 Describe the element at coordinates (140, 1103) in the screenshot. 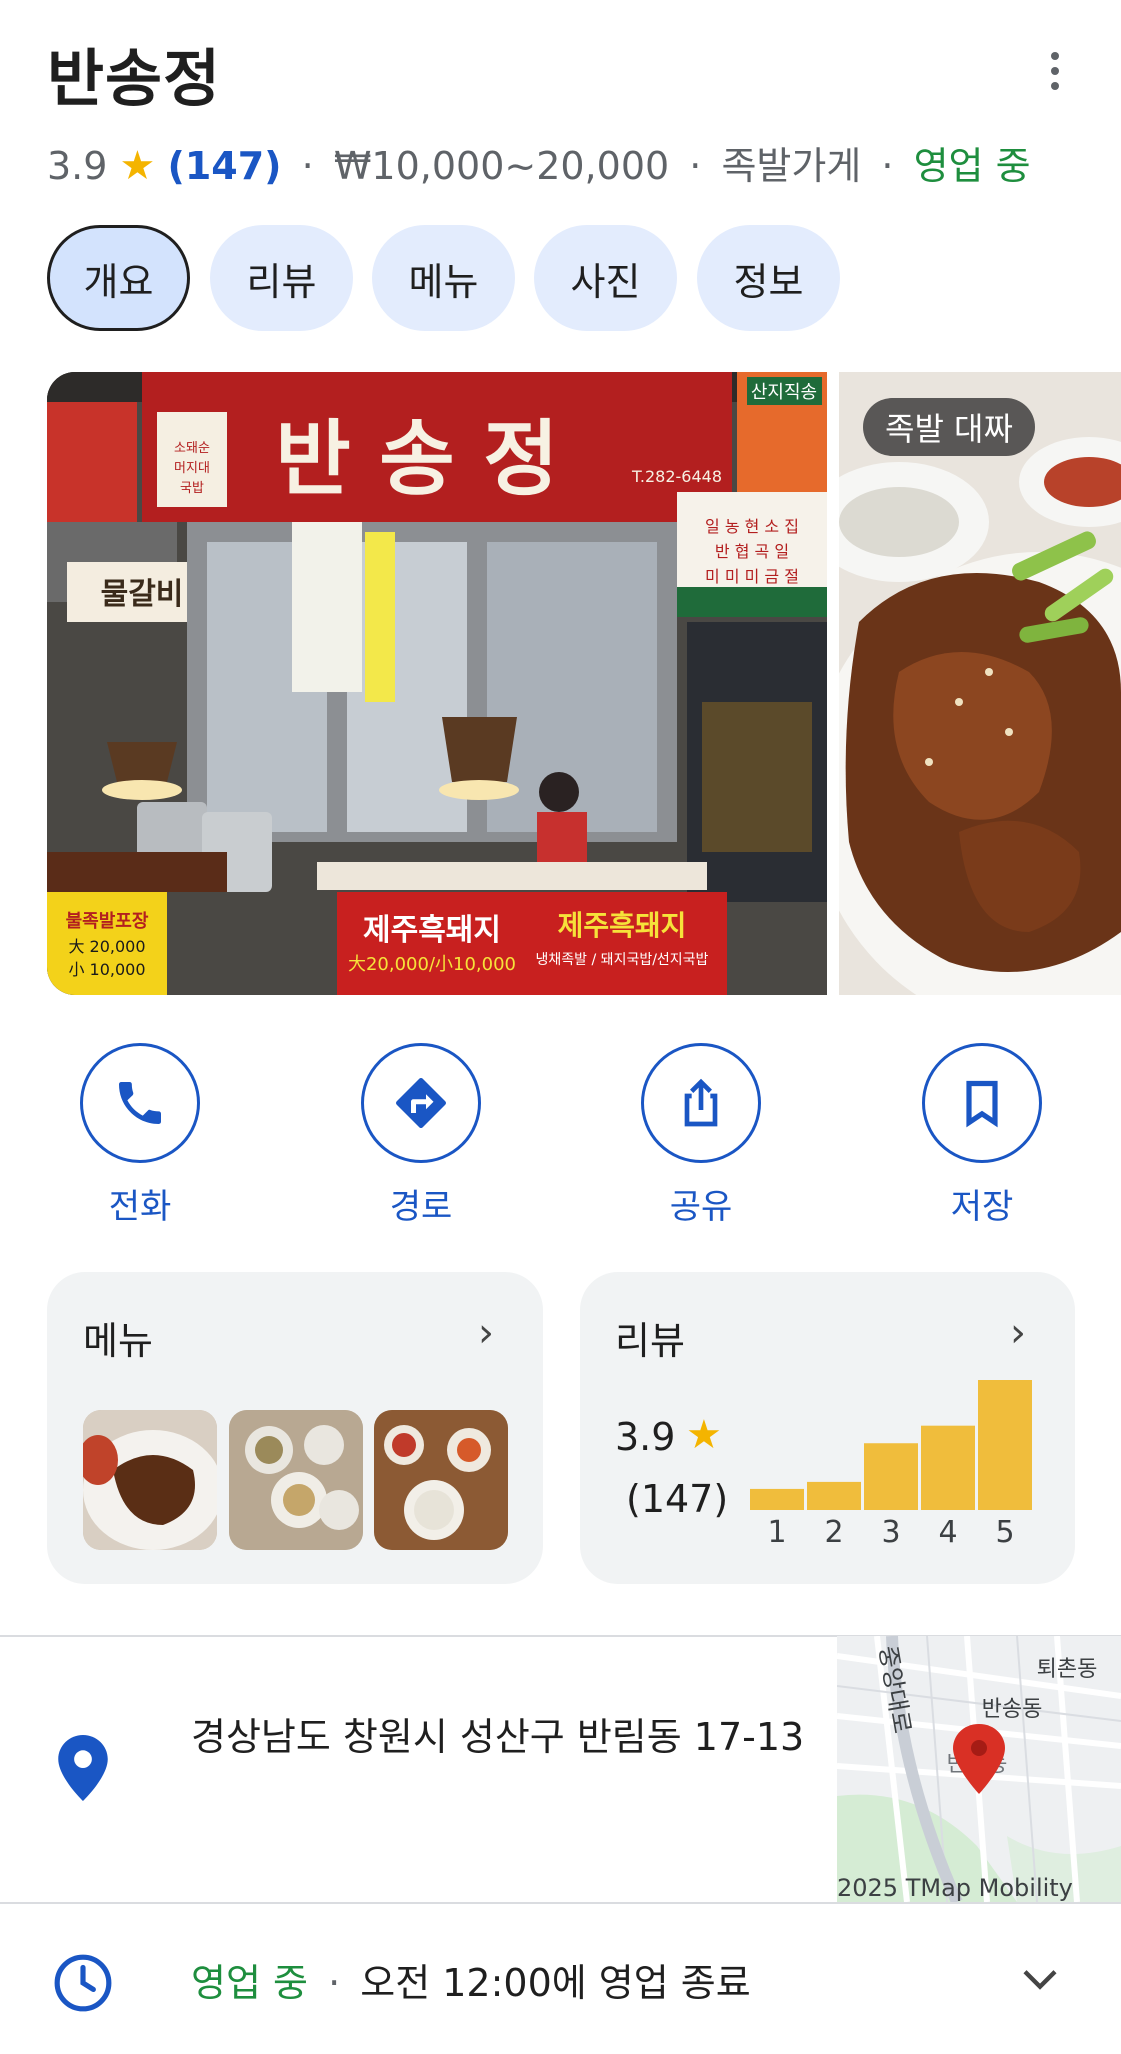

I see `phone-icon` at that location.